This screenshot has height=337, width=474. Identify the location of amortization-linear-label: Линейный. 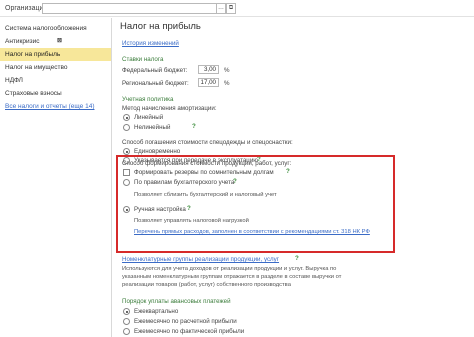
(149, 117).